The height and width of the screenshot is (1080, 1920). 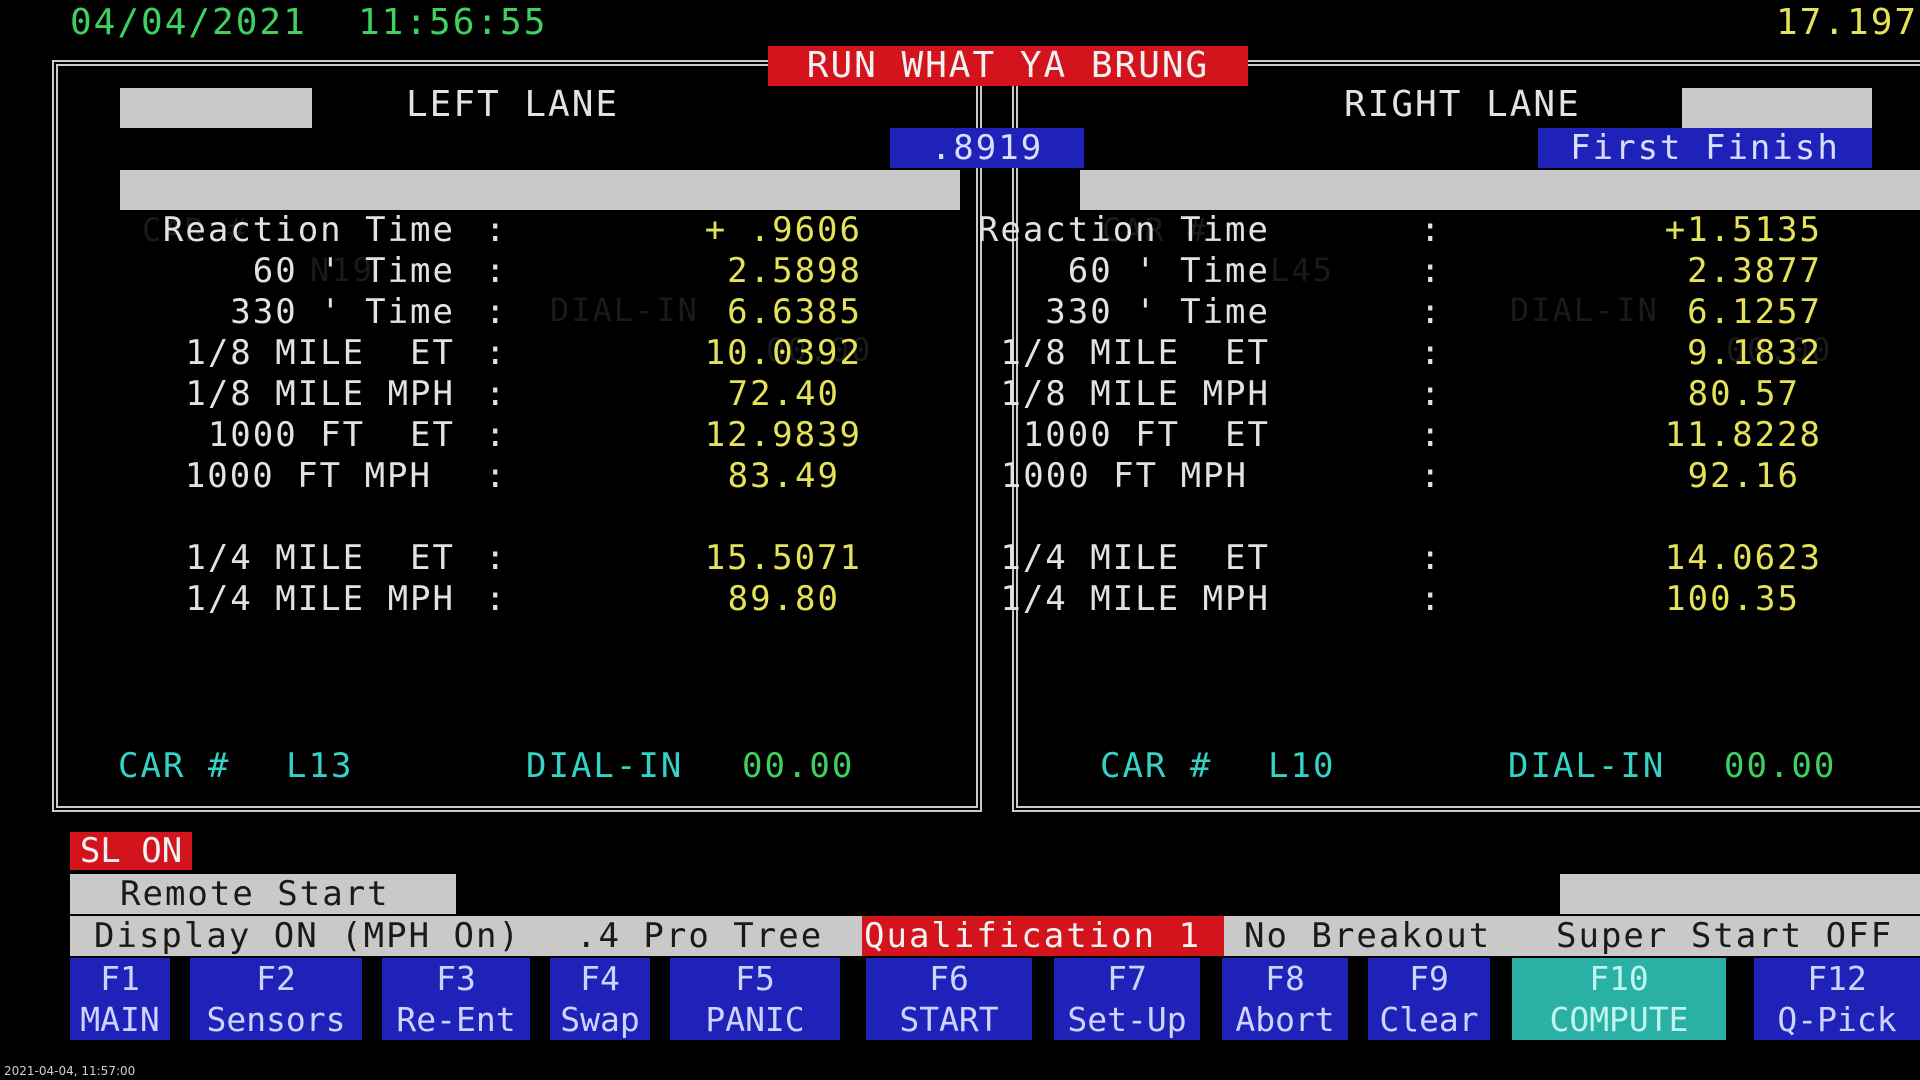 What do you see at coordinates (783, 230) in the screenshot?
I see `left-row-value: + .9606` at bounding box center [783, 230].